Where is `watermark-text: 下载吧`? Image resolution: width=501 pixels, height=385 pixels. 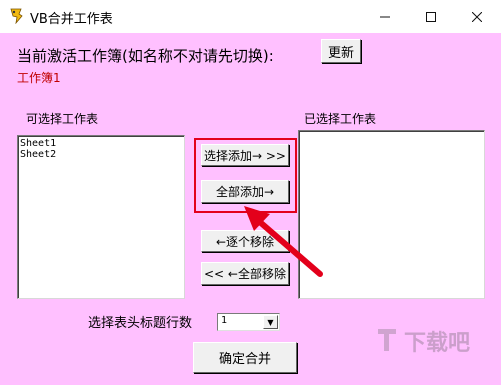 watermark-text: 下载吧 is located at coordinates (437, 343).